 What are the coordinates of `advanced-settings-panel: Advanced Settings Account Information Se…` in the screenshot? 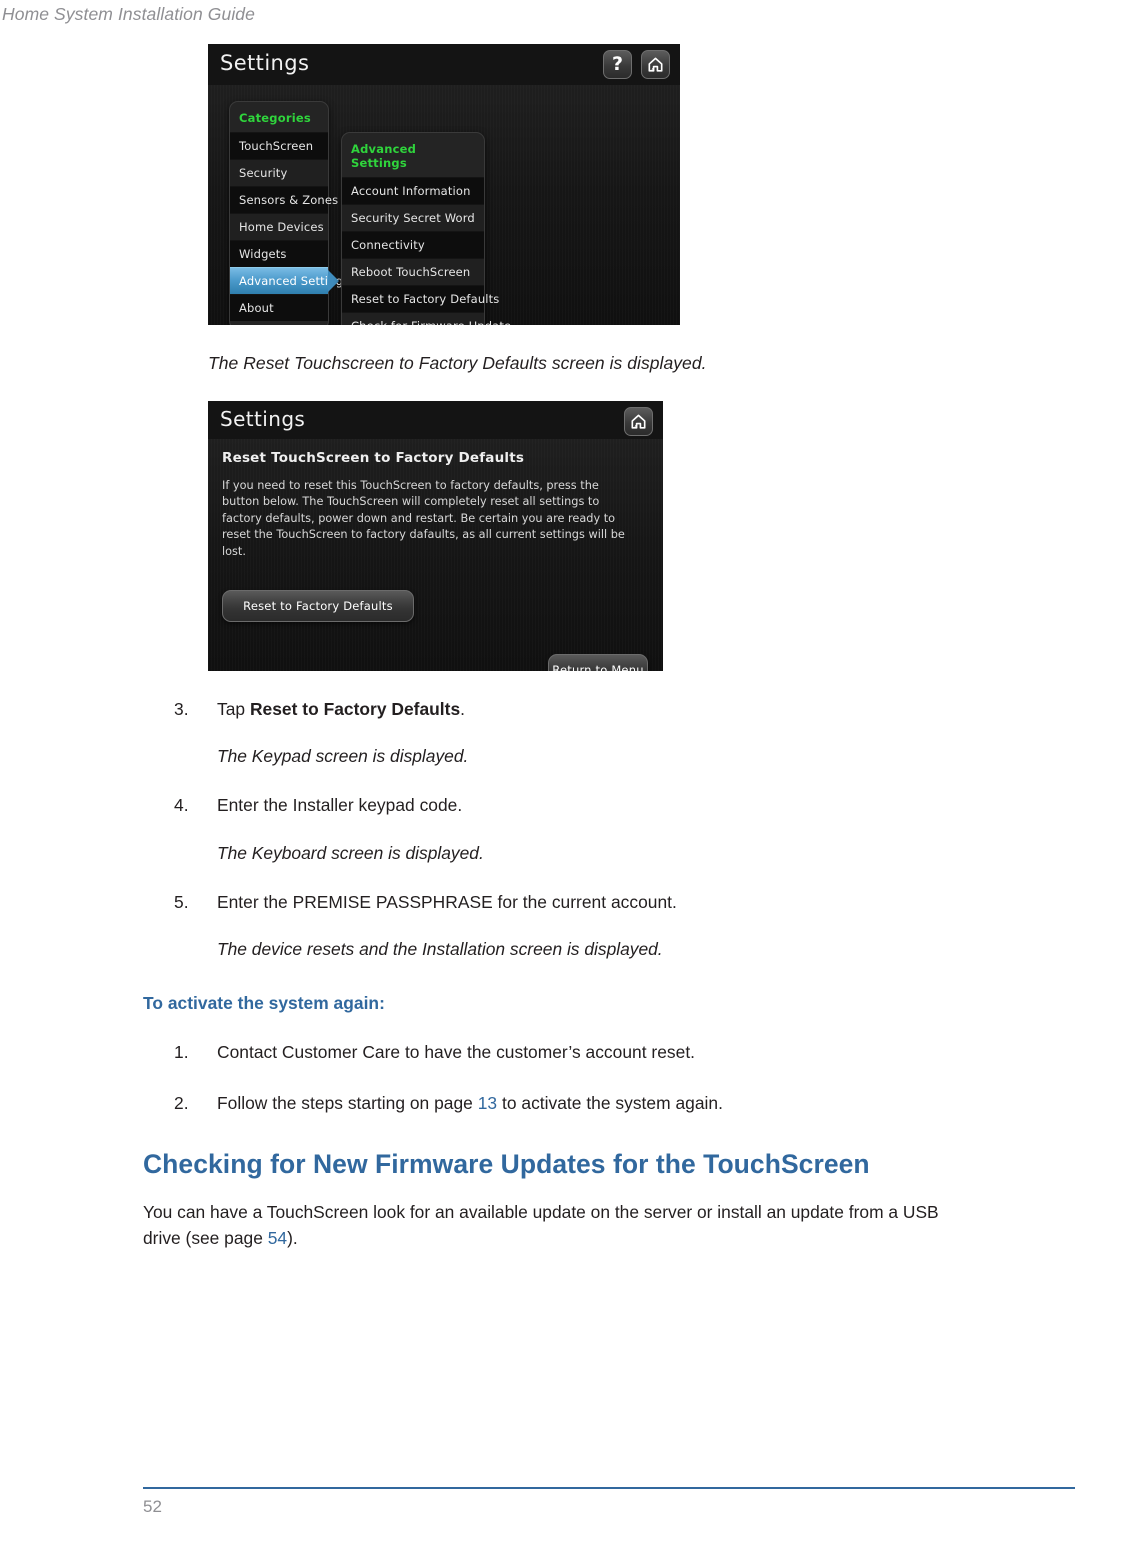 It's located at (426, 228).